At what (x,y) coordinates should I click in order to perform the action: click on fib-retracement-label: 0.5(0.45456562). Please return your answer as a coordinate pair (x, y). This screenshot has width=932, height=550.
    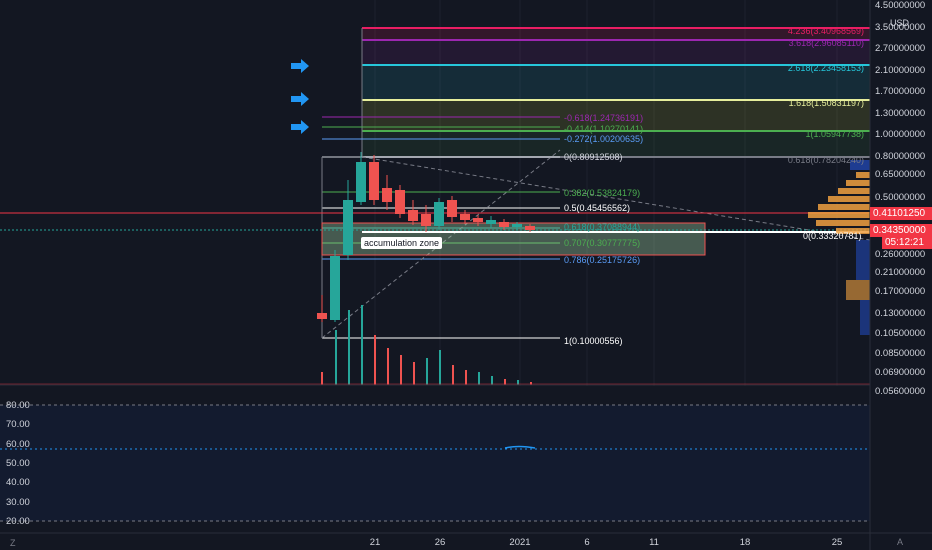
    Looking at the image, I should click on (597, 208).